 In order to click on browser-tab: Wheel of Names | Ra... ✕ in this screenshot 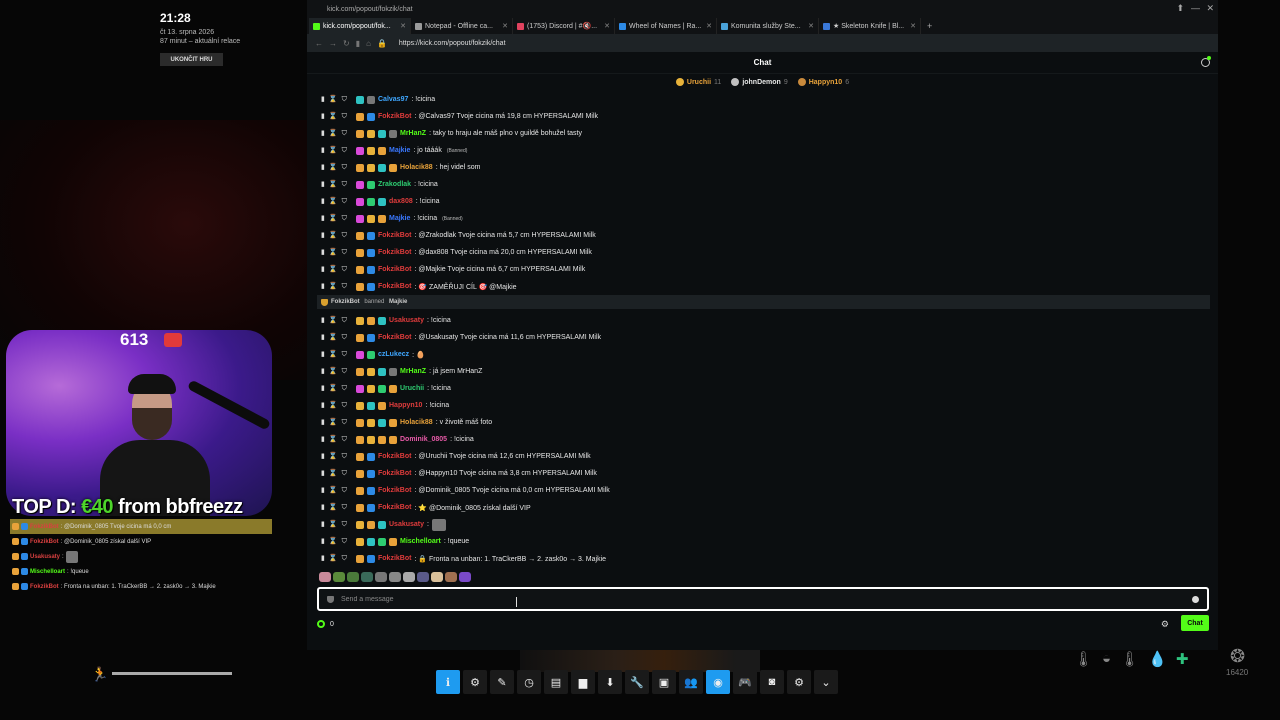, I will do `click(666, 26)`.